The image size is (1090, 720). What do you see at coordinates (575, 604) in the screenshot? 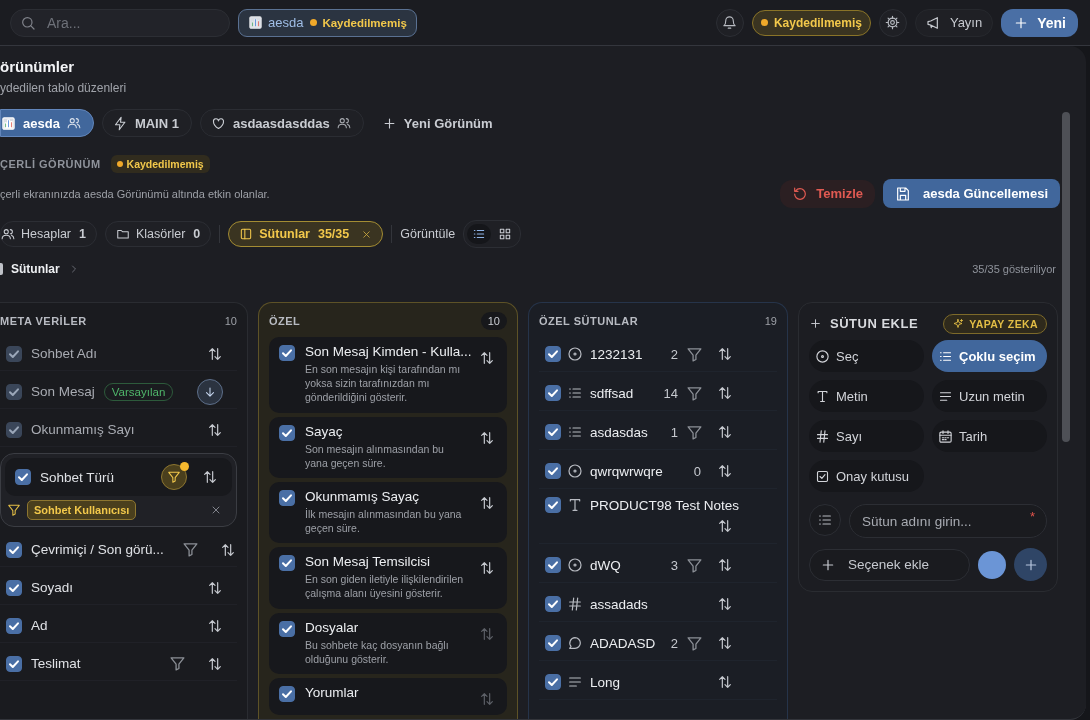
I see `hash-icon` at bounding box center [575, 604].